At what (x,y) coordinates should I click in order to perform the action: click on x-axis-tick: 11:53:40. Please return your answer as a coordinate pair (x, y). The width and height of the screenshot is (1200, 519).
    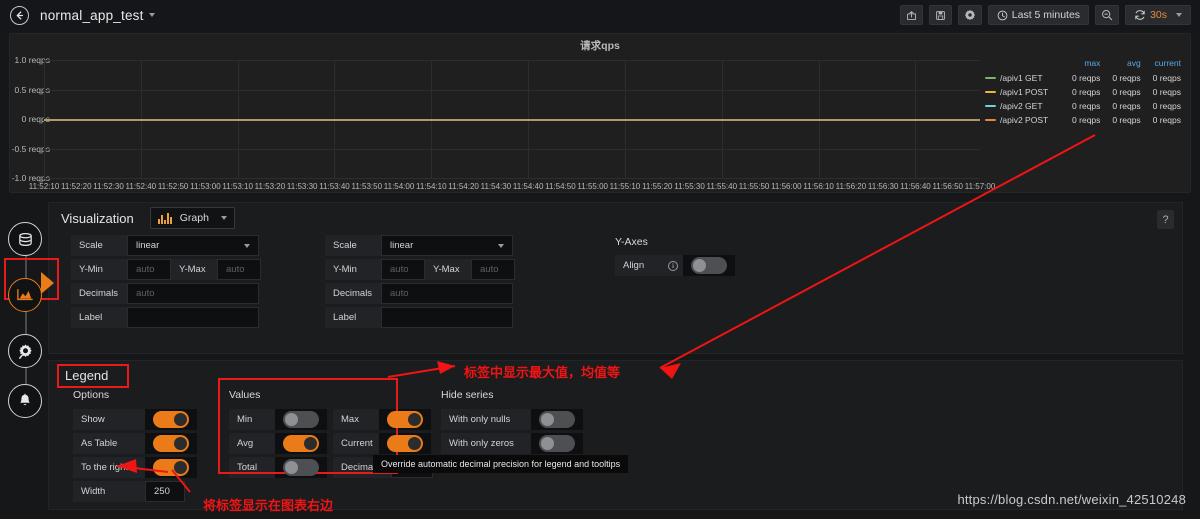
    Looking at the image, I should click on (334, 186).